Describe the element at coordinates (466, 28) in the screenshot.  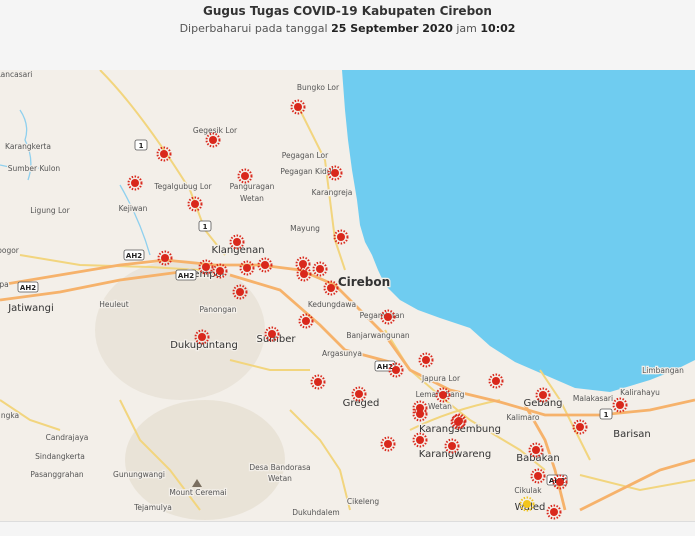
I see `update-mid: jam` at that location.